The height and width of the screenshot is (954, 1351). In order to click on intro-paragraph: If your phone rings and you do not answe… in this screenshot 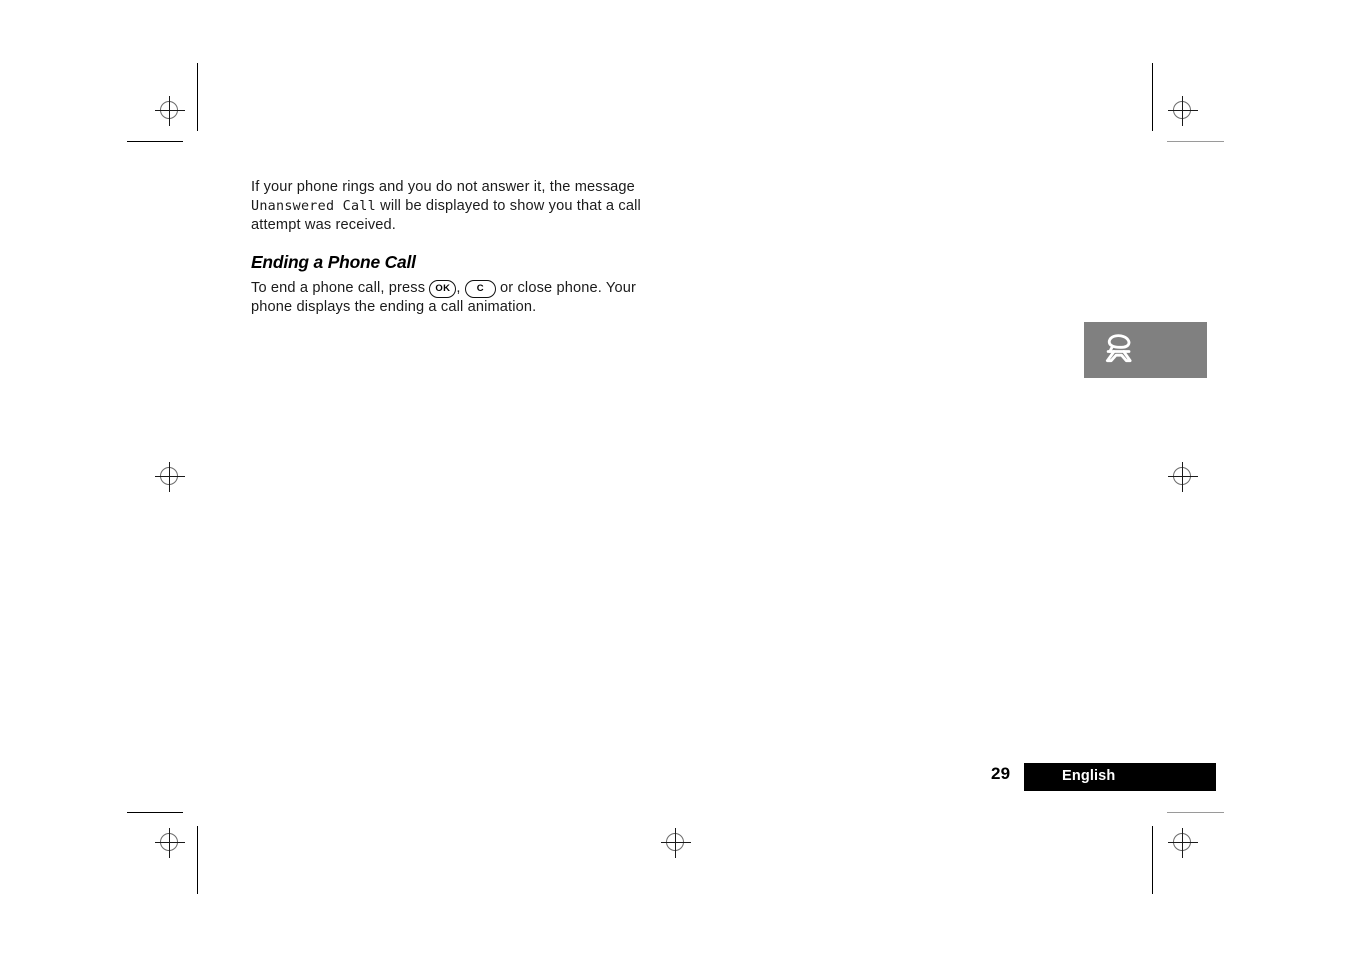, I will do `click(451, 206)`.